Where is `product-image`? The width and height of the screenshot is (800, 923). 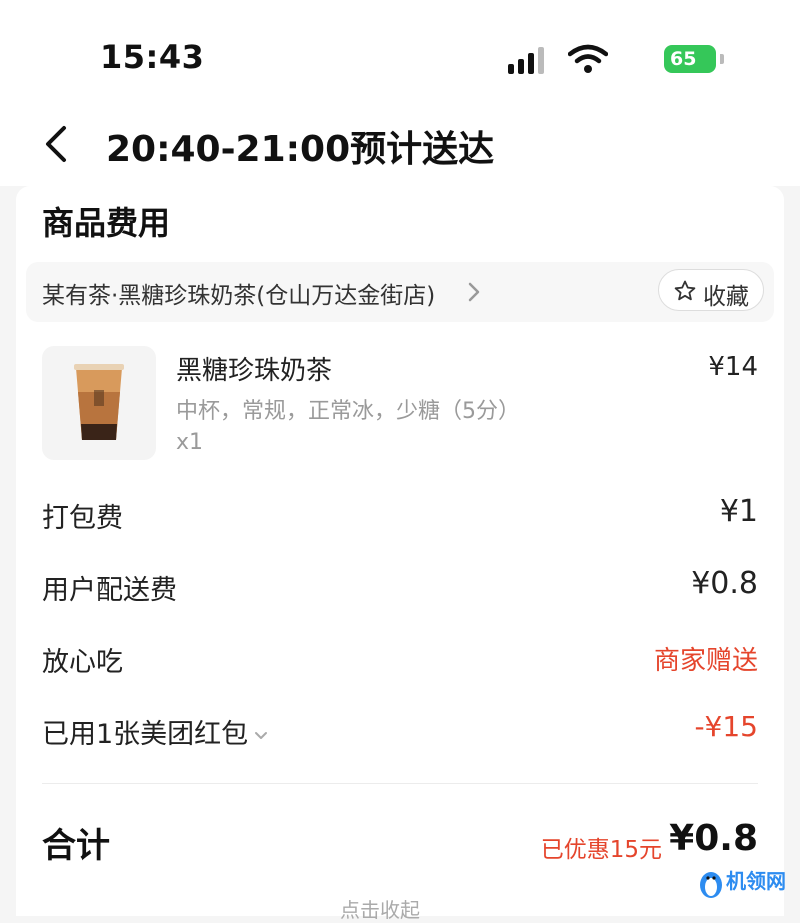
product-image is located at coordinates (99, 403).